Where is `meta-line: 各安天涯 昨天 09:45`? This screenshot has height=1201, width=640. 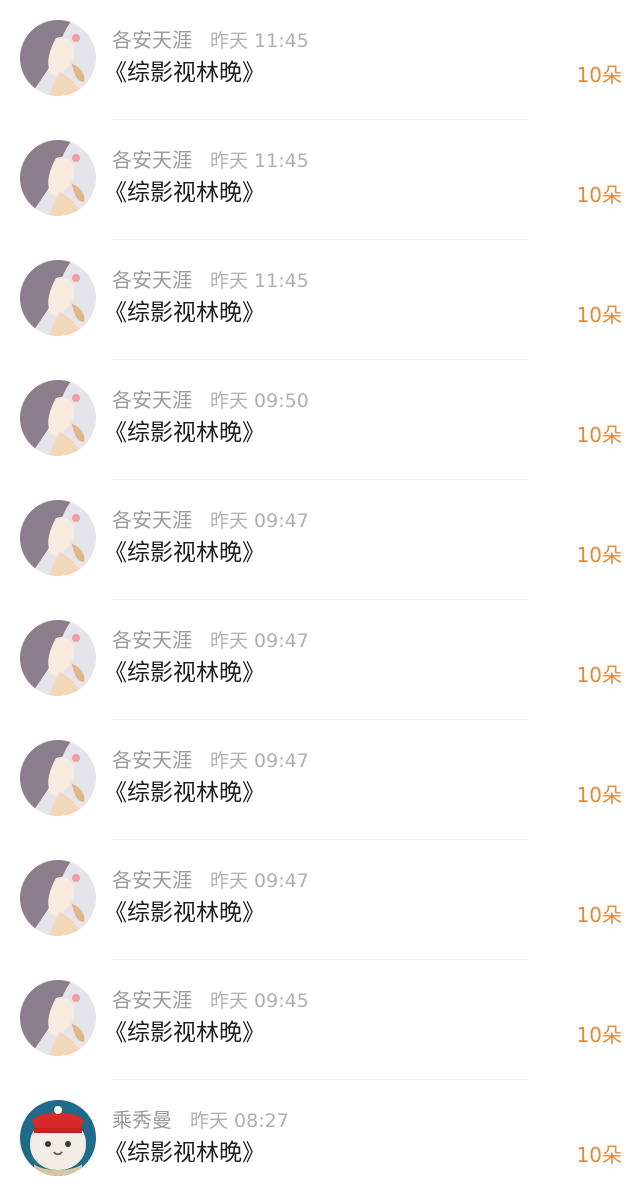 meta-line: 各安天涯 昨天 09:45 is located at coordinates (210, 1000).